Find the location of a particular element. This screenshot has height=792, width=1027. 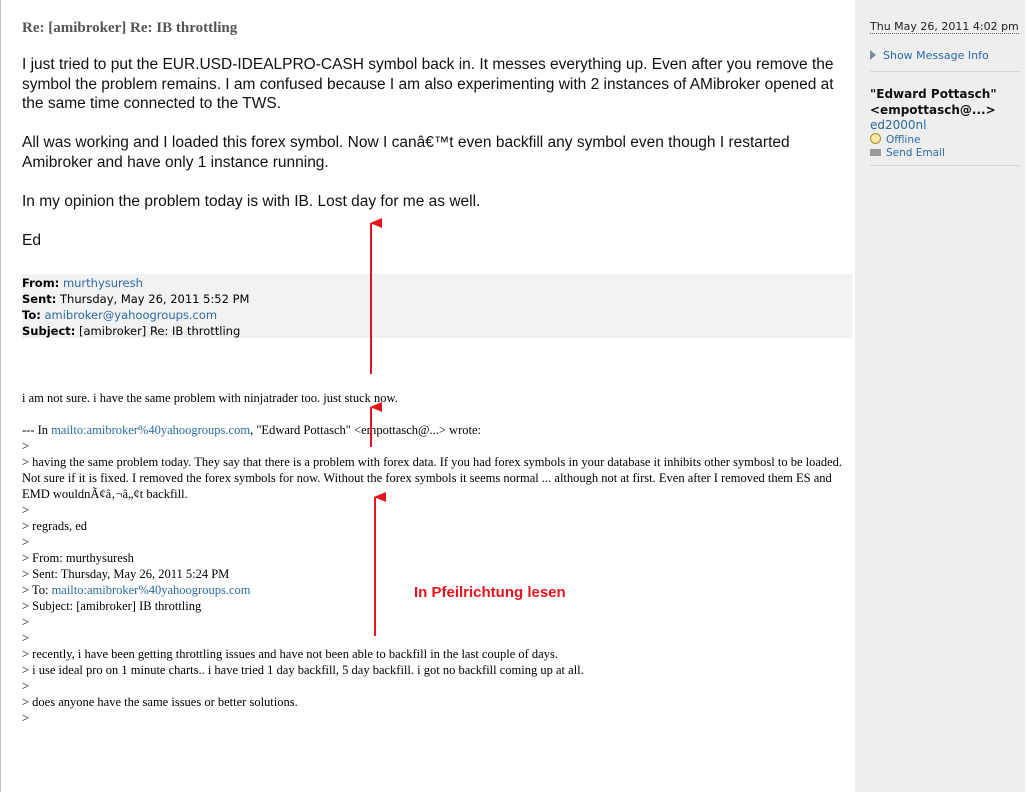

signature: Ed is located at coordinates (31, 240).